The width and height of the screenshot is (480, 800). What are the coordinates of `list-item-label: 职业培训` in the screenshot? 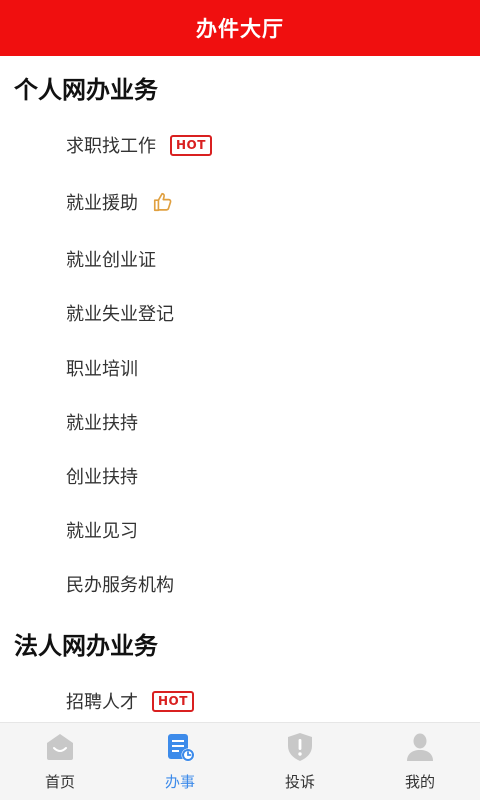 It's located at (102, 369).